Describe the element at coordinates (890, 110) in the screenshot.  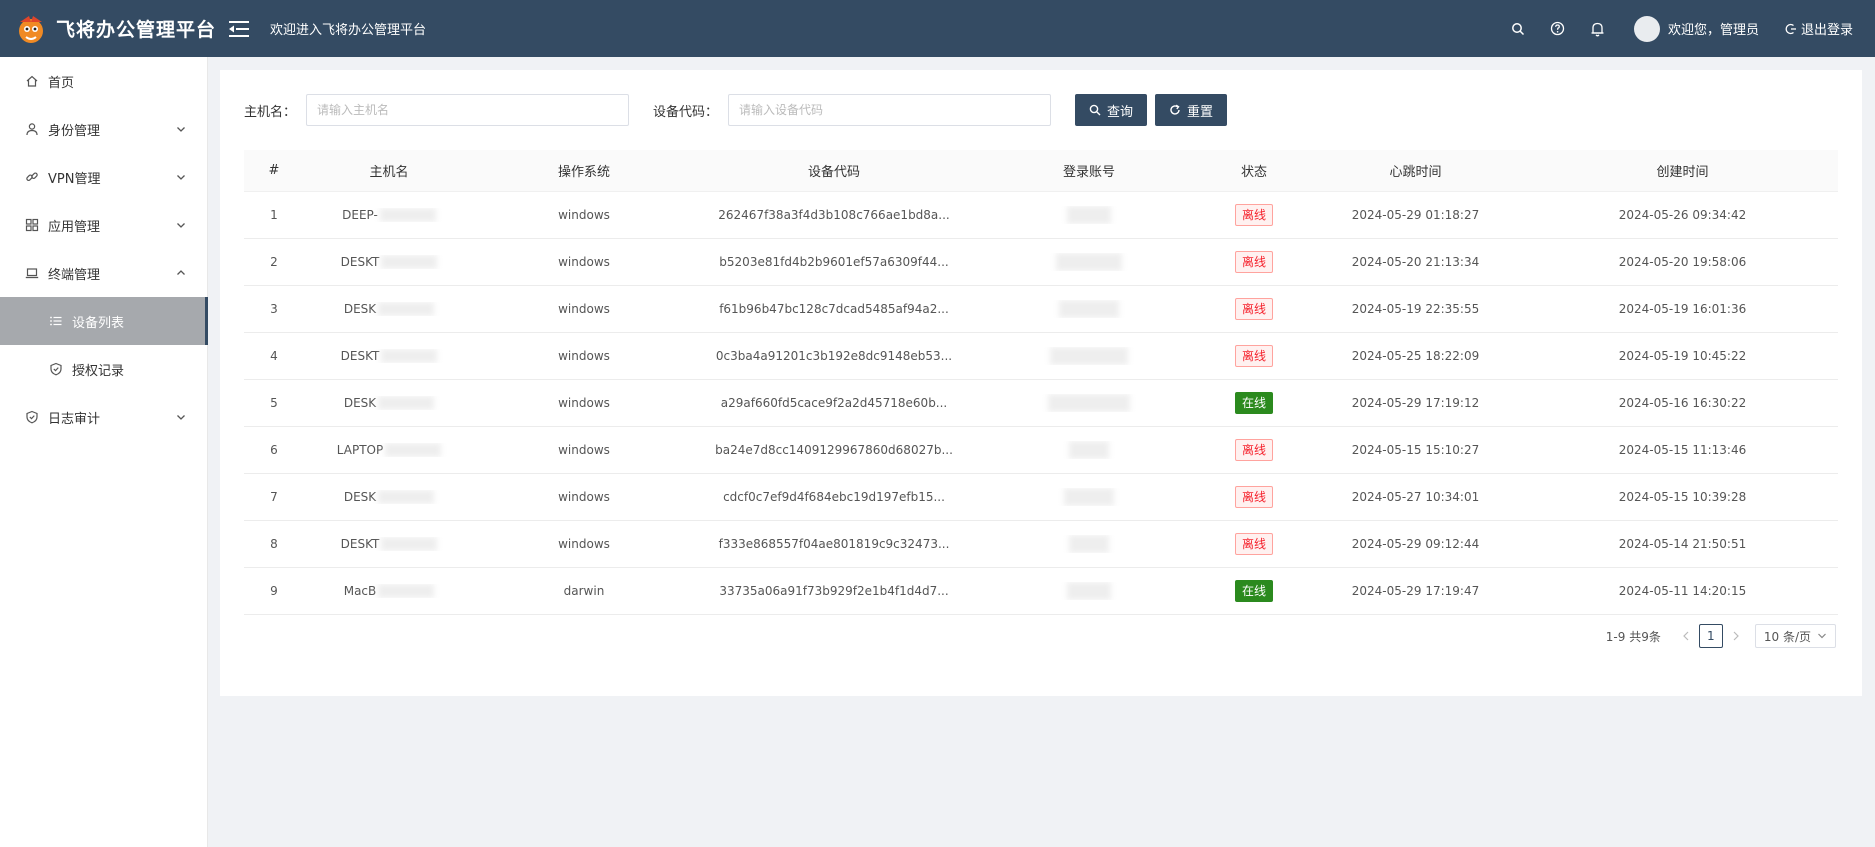
I see `device-code-input` at that location.